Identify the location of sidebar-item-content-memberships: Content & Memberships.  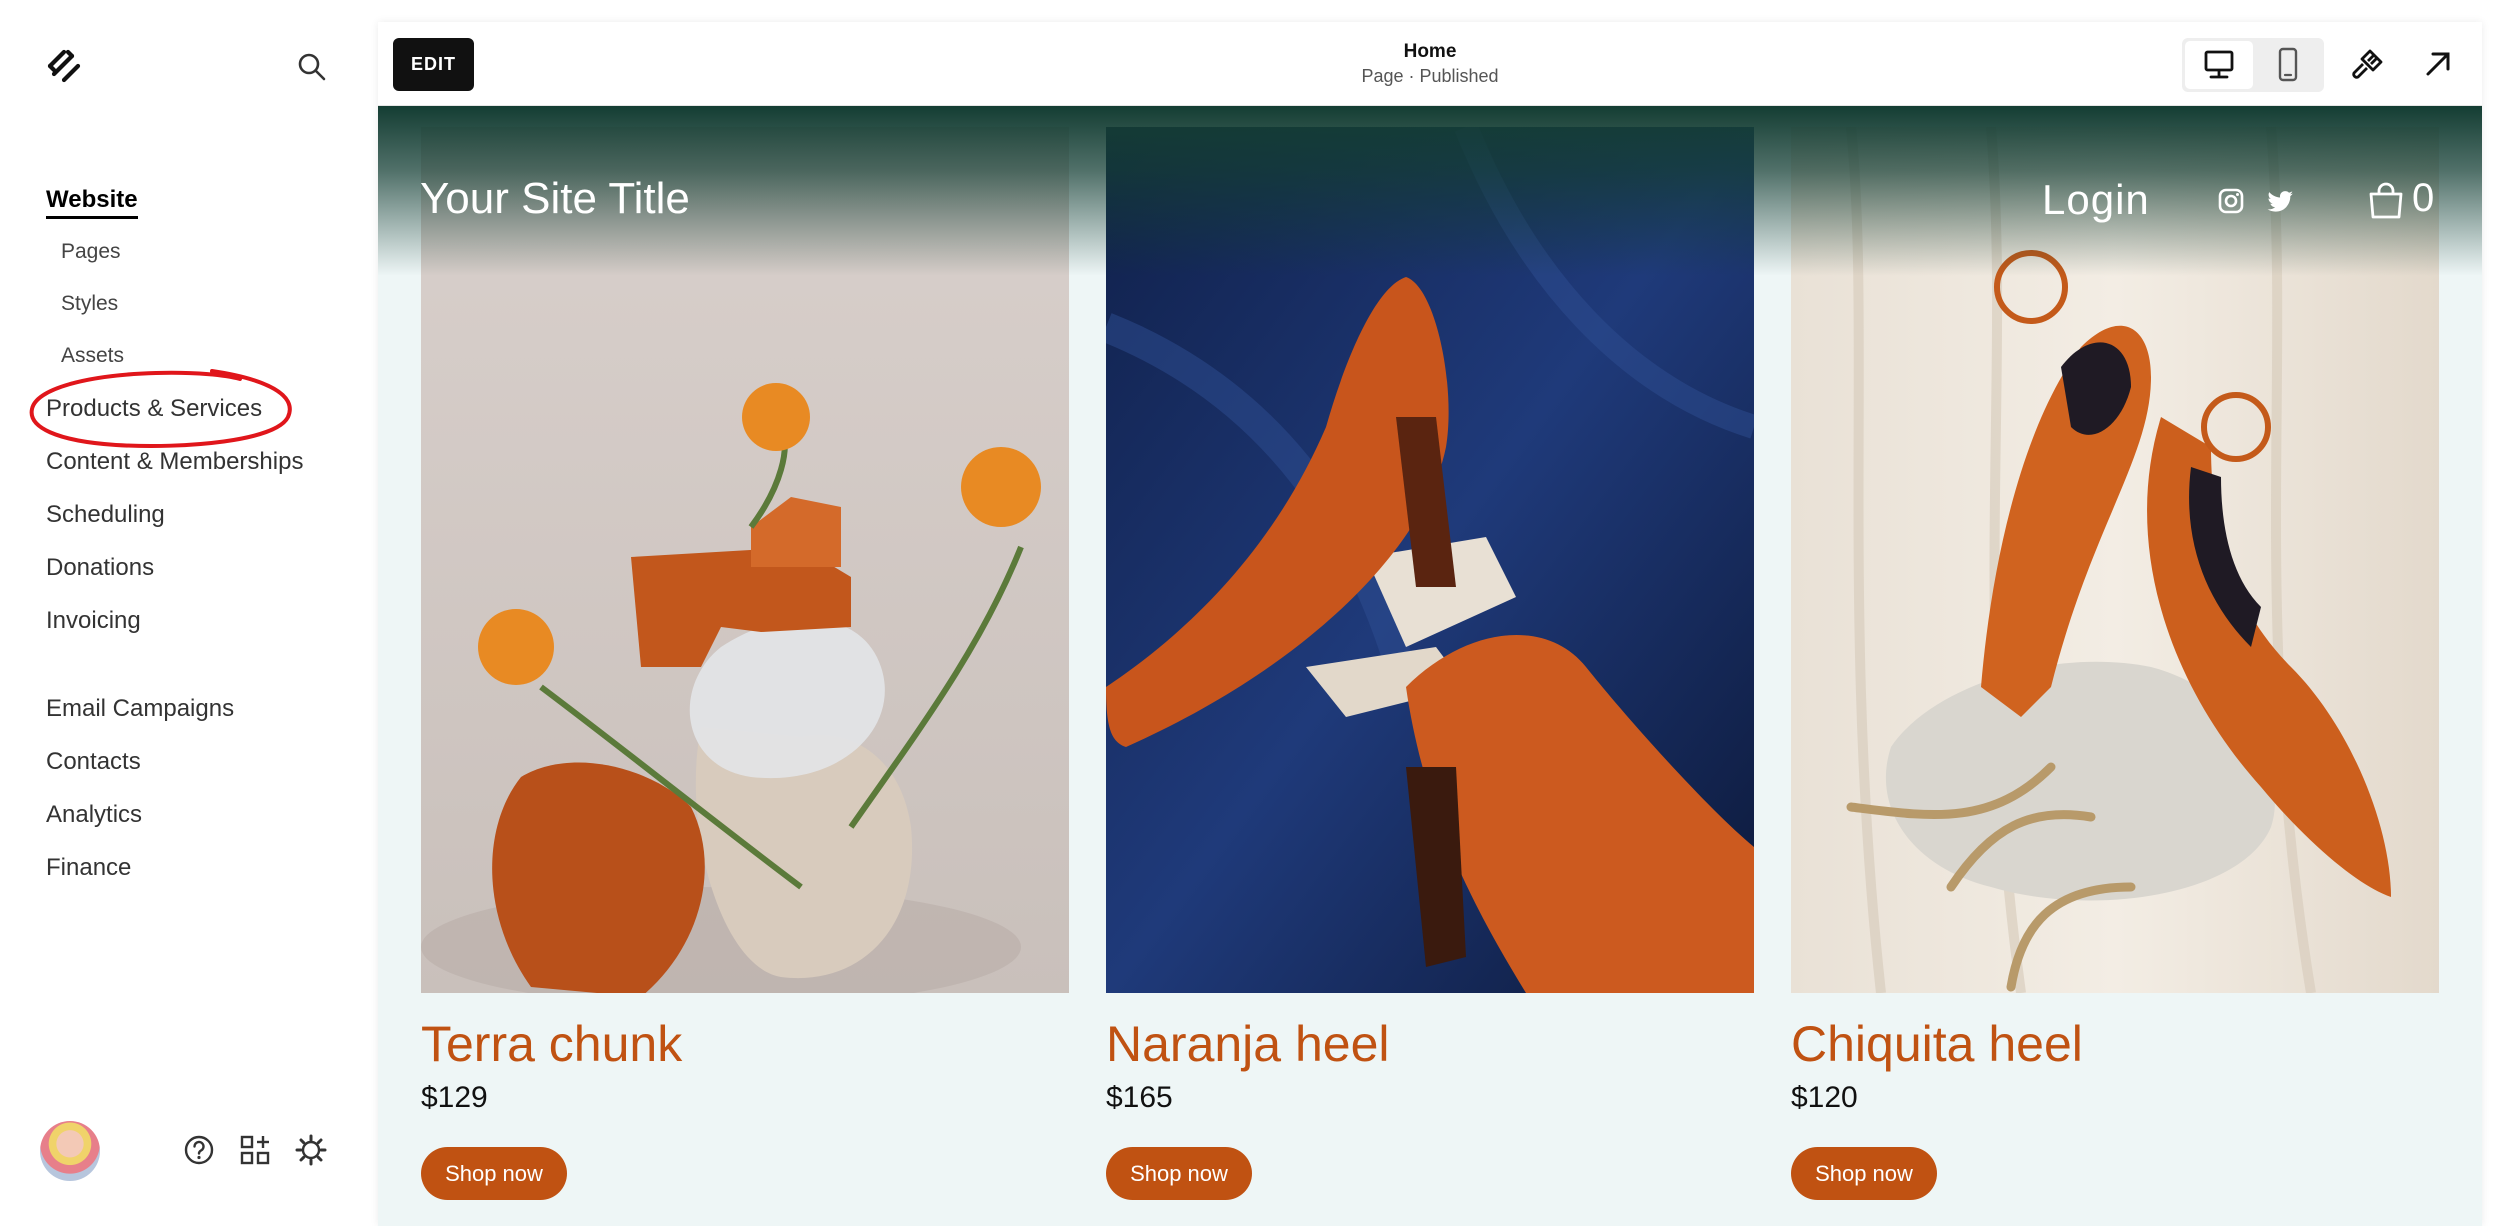
(174, 461).